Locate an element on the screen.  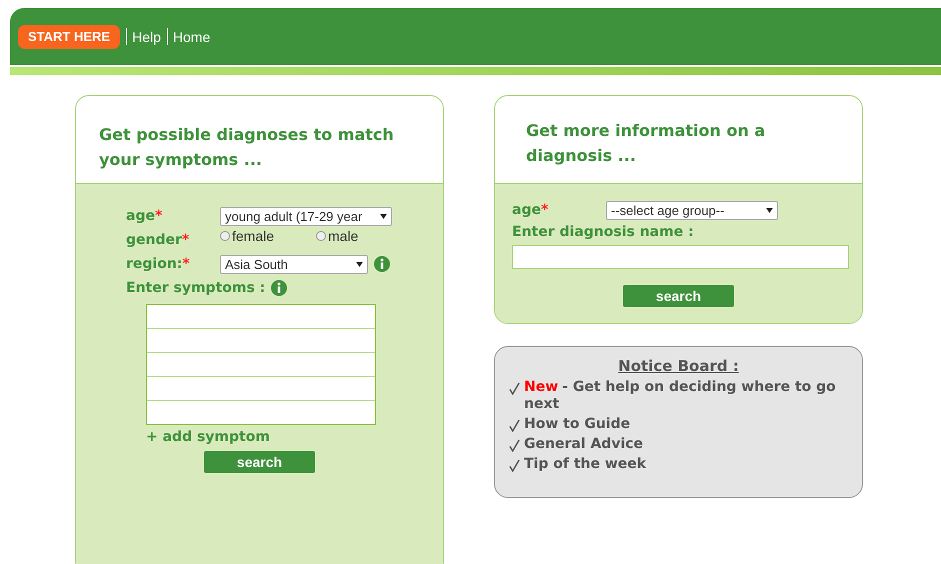
notice-link: Tip of the week is located at coordinates (585, 464).